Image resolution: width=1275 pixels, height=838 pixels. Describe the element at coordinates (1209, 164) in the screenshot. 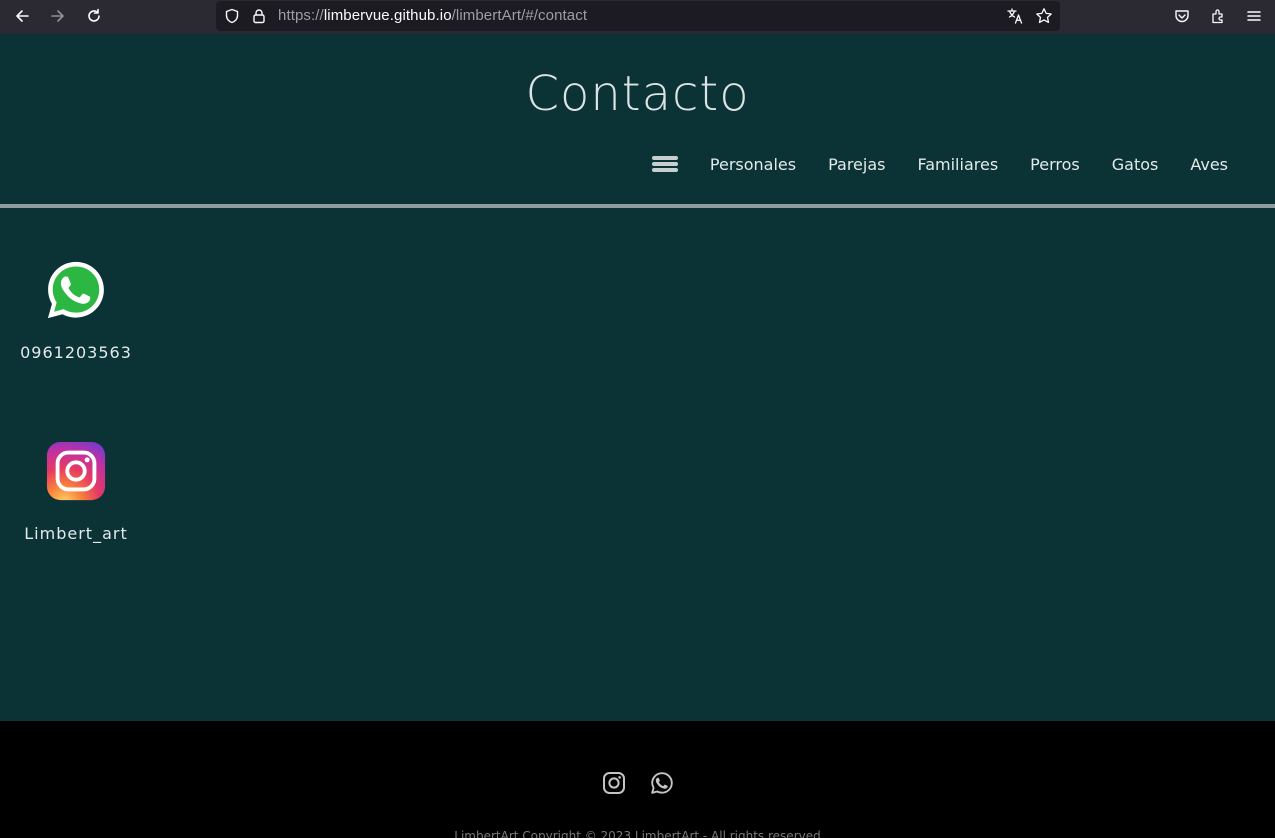

I see `nav-item-aves: Aves` at that location.